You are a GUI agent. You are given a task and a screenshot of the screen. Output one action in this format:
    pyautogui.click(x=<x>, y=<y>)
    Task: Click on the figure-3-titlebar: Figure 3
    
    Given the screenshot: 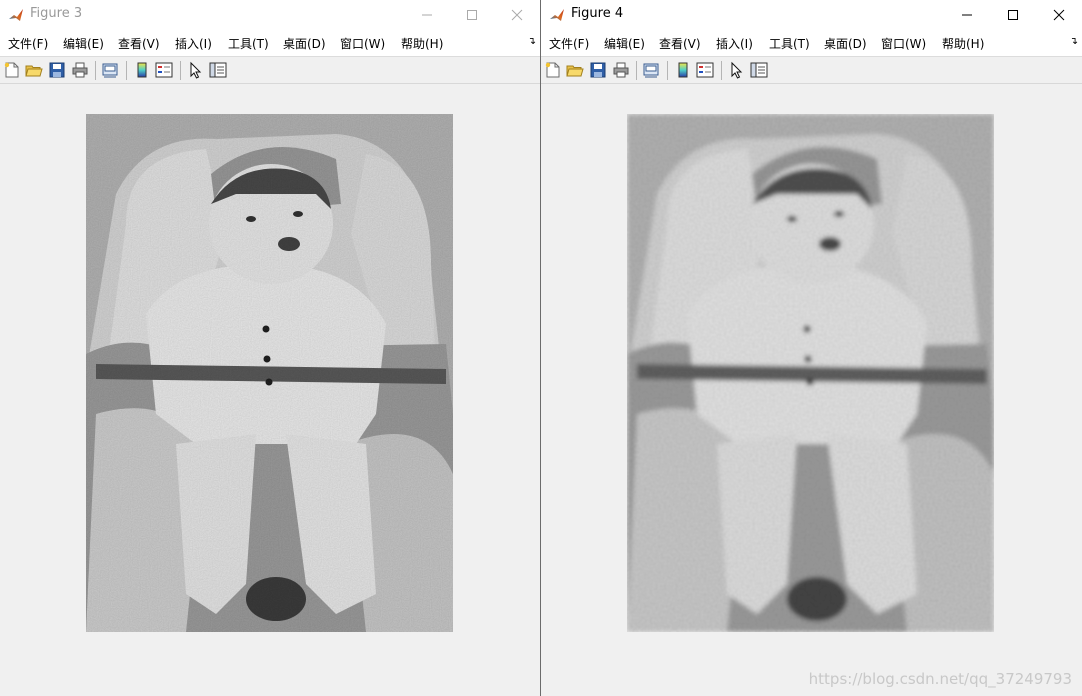 What is the action you would take?
    pyautogui.click(x=270, y=15)
    